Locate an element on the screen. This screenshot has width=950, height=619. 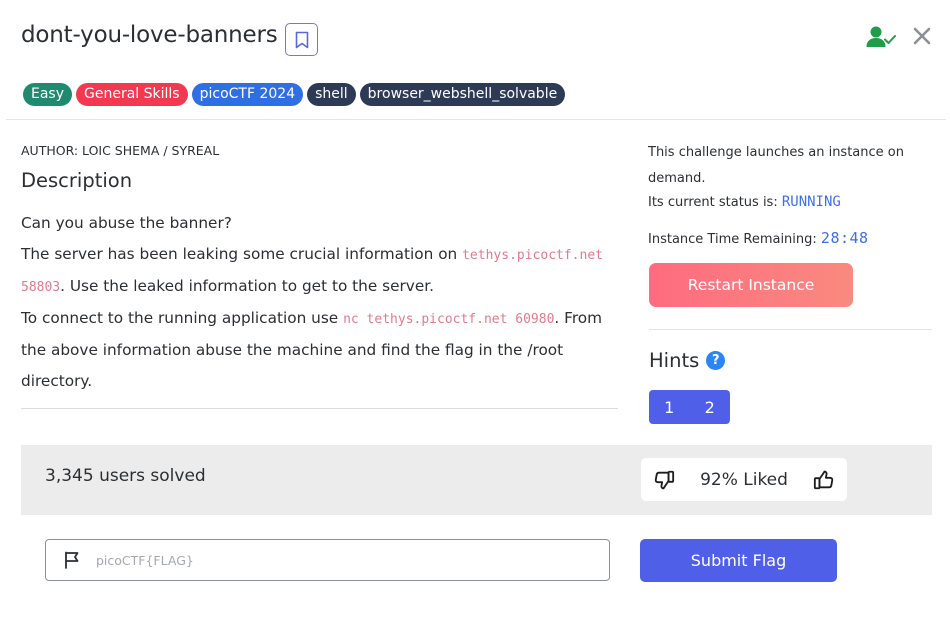
instance-time: Instance Time Remaining: 28:48 is located at coordinates (758, 238).